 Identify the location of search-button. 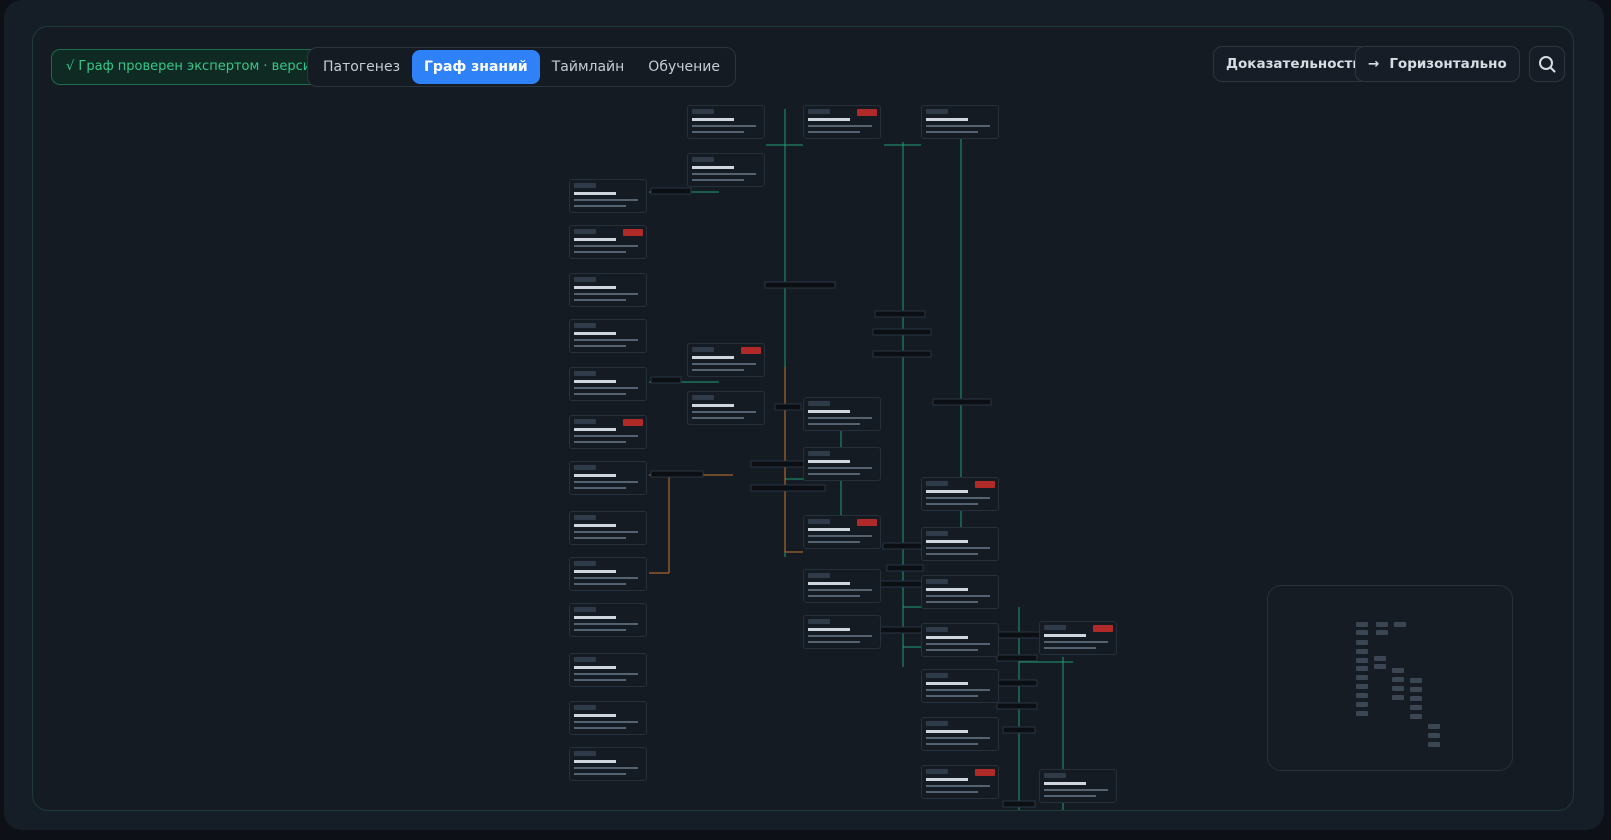
(1547, 64).